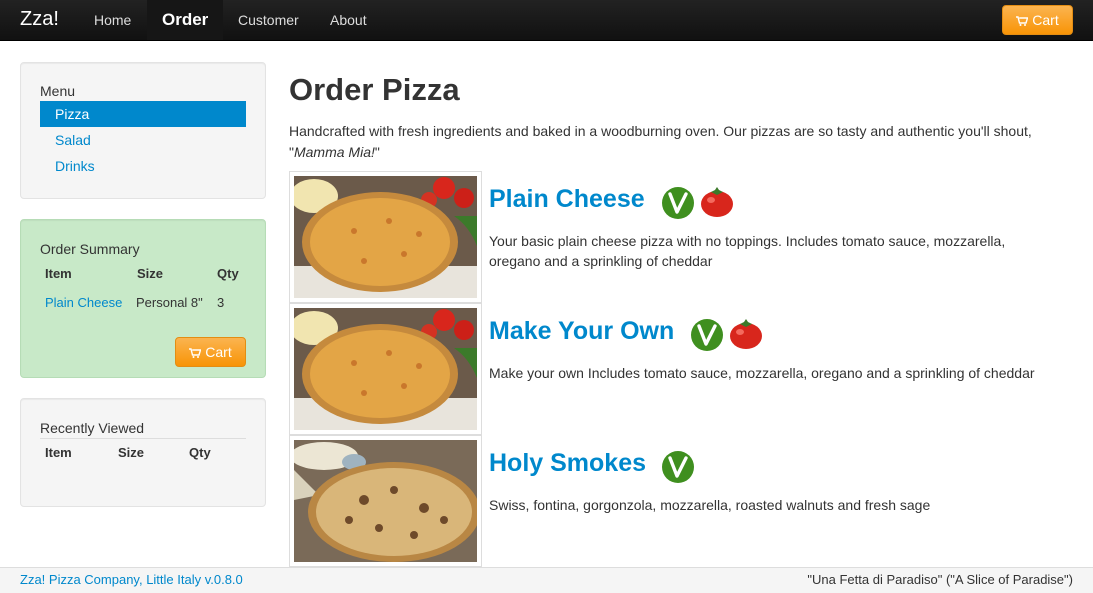  Describe the element at coordinates (581, 331) in the screenshot. I see `product-name-make-your-own: Make Your Own` at that location.